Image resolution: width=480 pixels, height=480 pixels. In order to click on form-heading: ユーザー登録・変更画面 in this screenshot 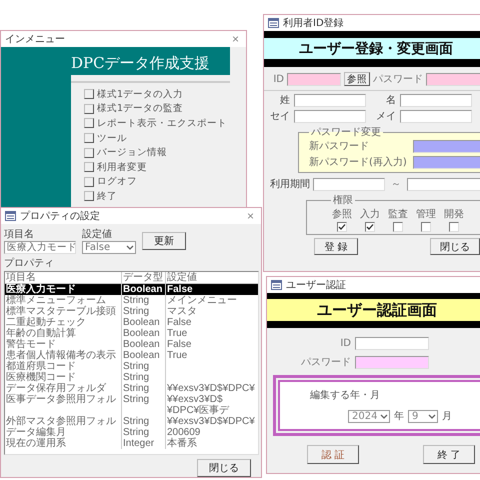, I will do `click(376, 49)`.